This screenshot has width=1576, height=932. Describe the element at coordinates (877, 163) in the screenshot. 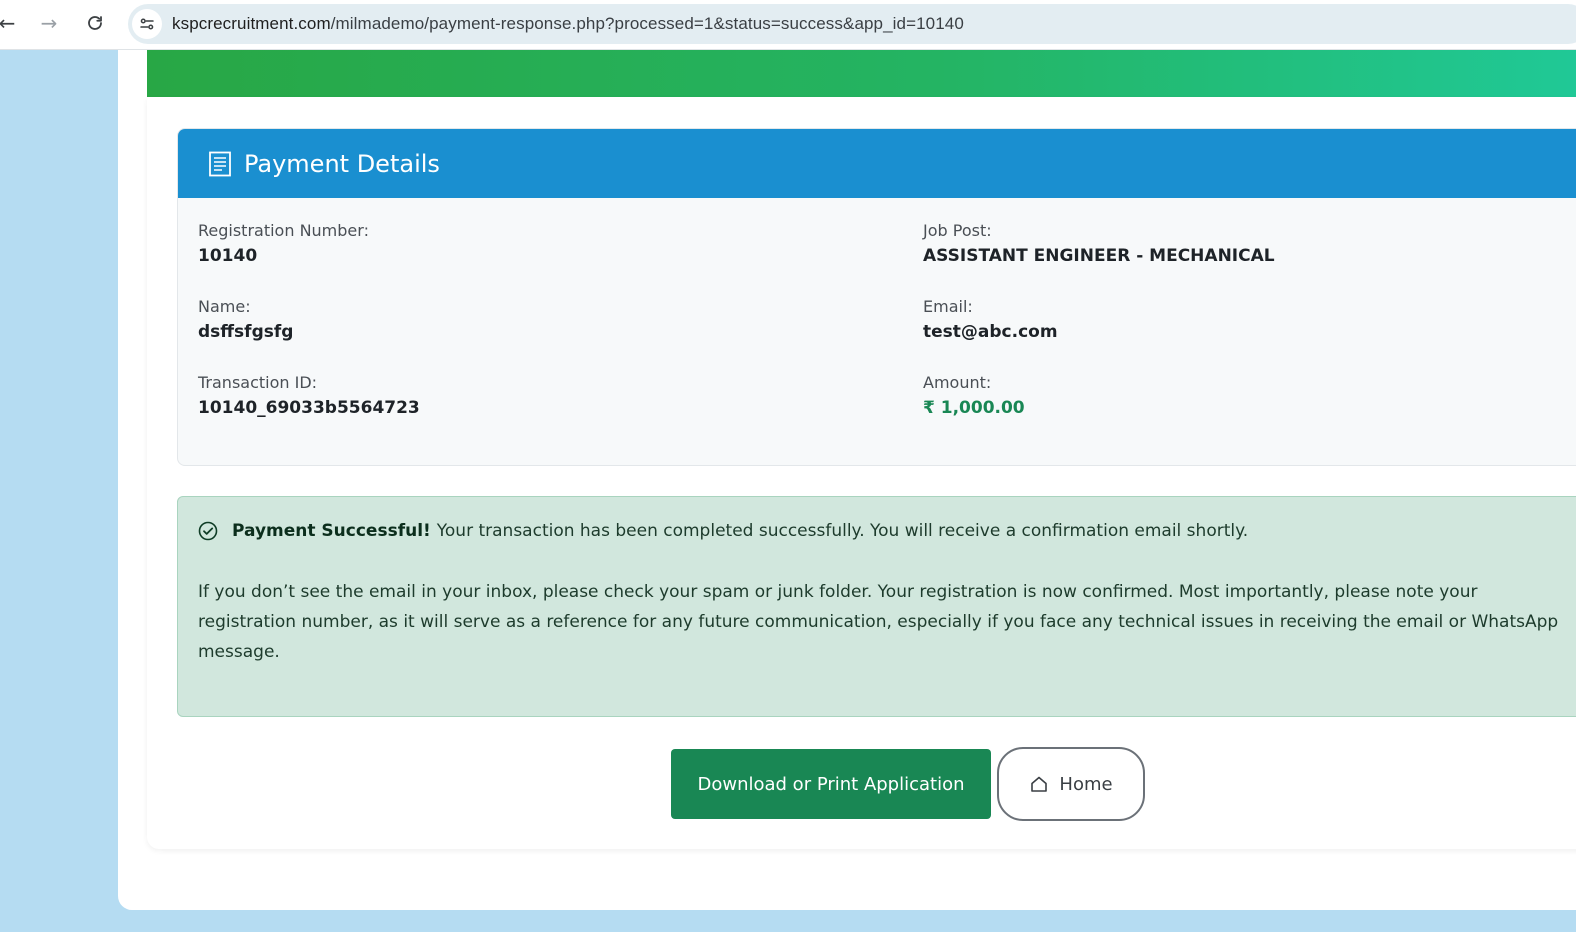

I see `payment-details-header: Payment Details` at that location.